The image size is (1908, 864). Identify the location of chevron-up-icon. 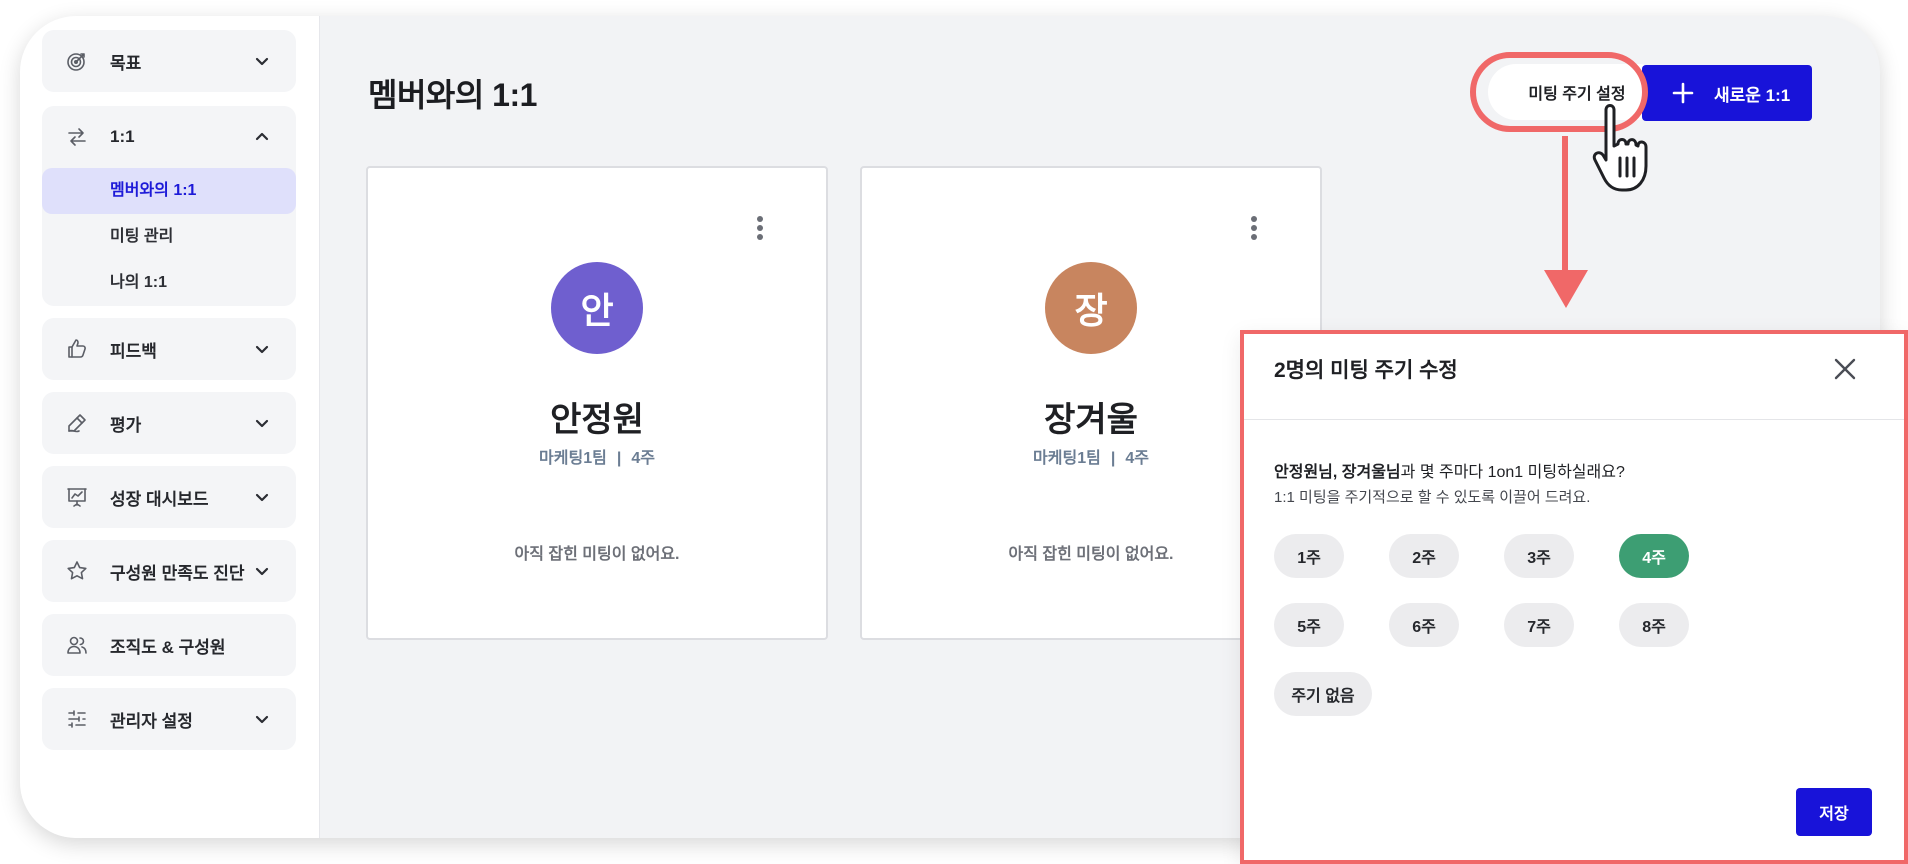
(262, 137).